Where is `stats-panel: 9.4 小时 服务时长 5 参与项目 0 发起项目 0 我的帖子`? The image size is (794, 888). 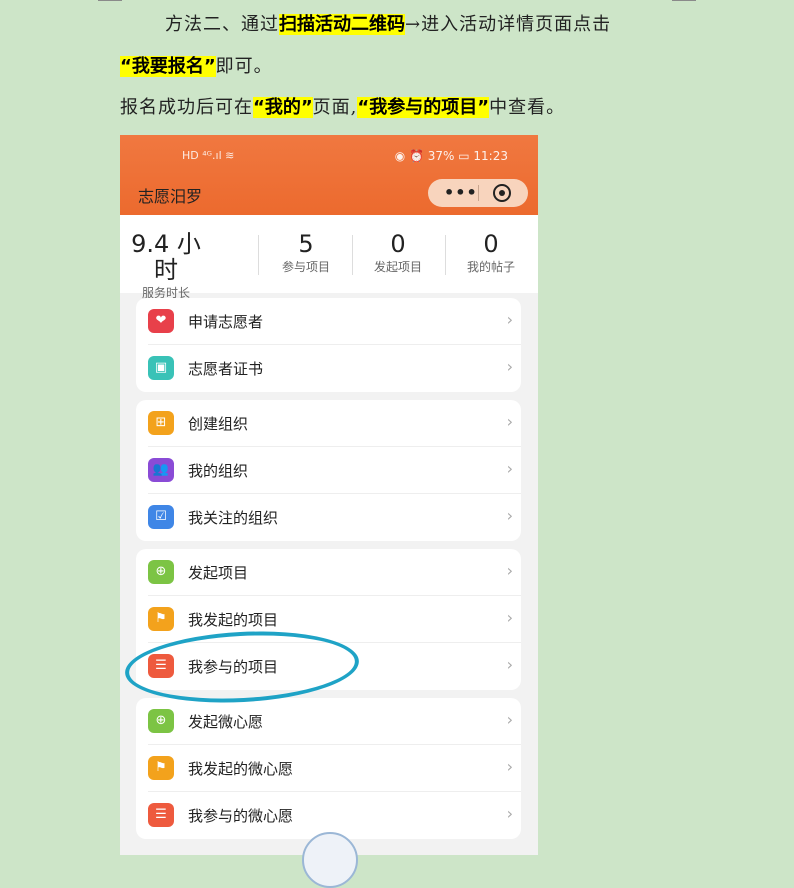
stats-panel: 9.4 小时 服务时长 5 参与项目 0 发起项目 0 我的帖子 is located at coordinates (329, 257).